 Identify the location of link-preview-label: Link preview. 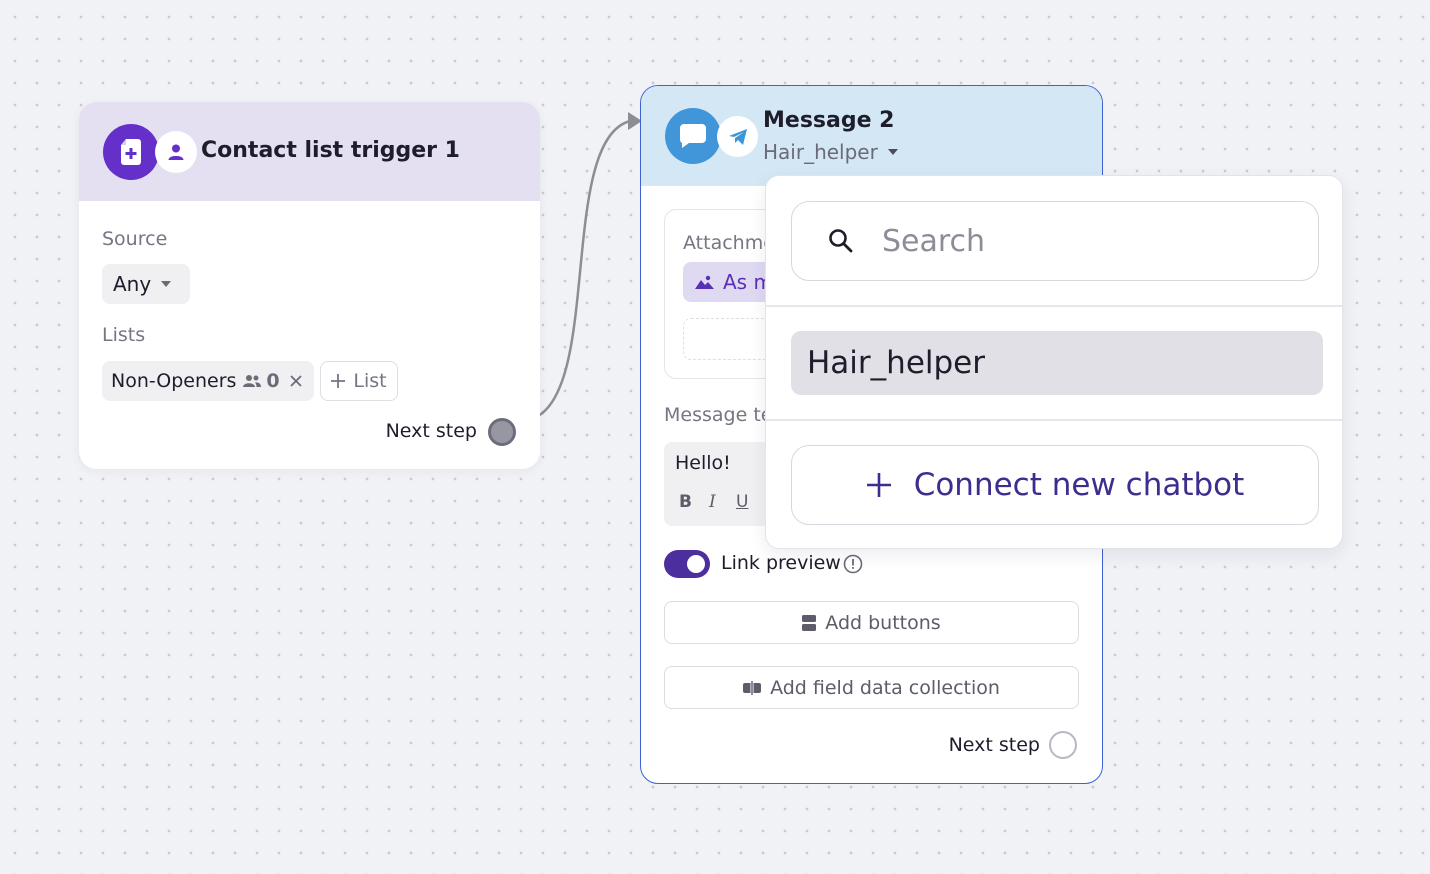
(781, 563).